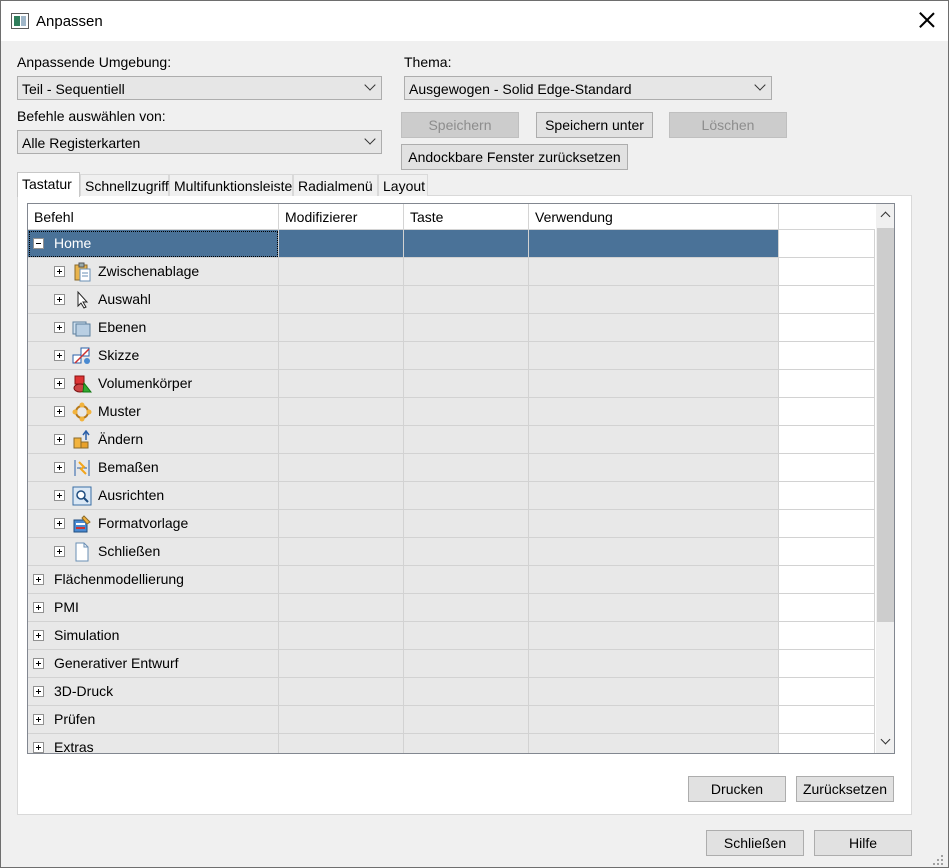  I want to click on command-cell: Volumenkörper, so click(153, 384).